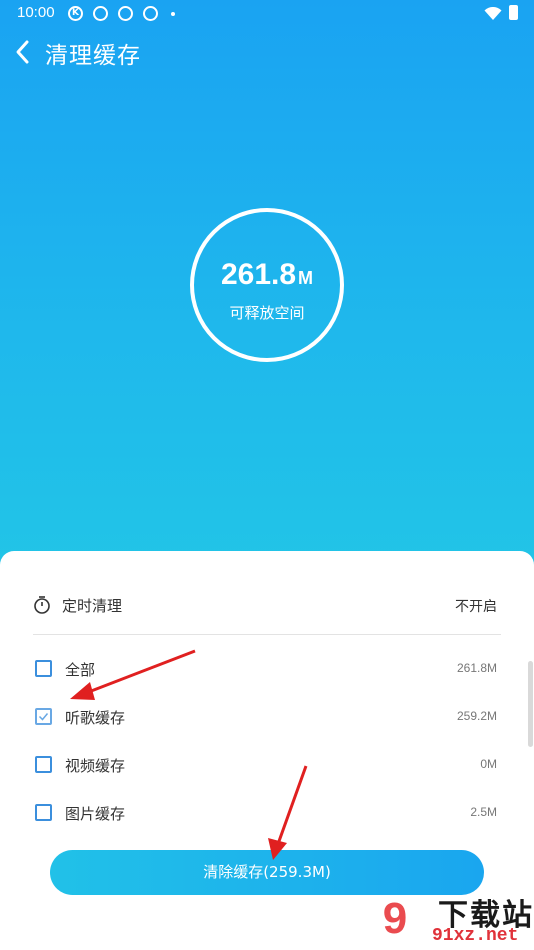 This screenshot has width=534, height=950. What do you see at coordinates (92, 606) in the screenshot?
I see `timer-clean-label: 定时清理` at bounding box center [92, 606].